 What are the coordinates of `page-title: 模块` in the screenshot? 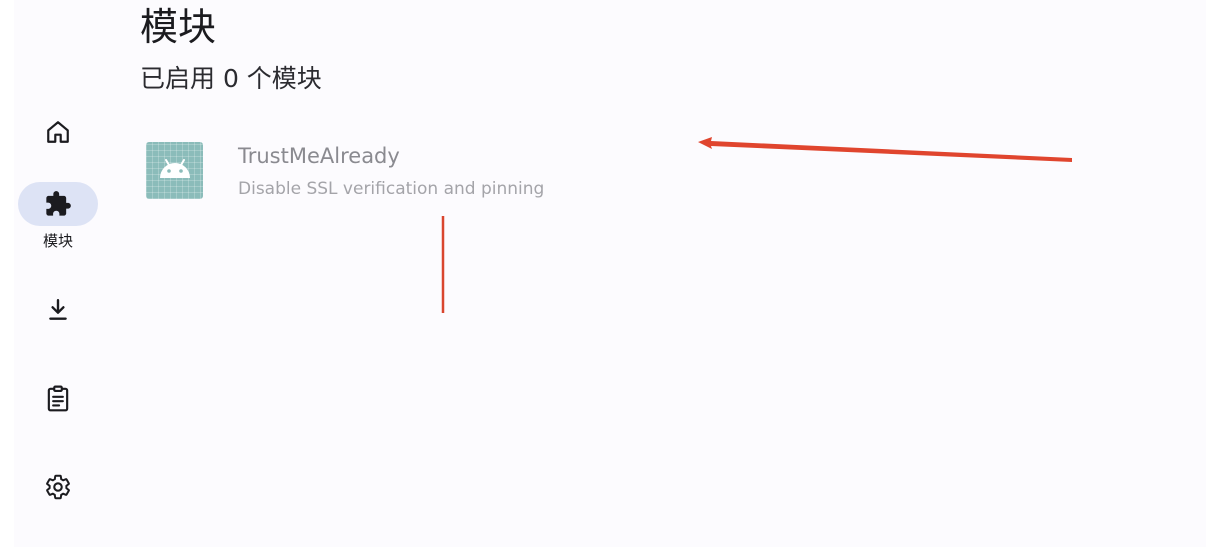 It's located at (178, 27).